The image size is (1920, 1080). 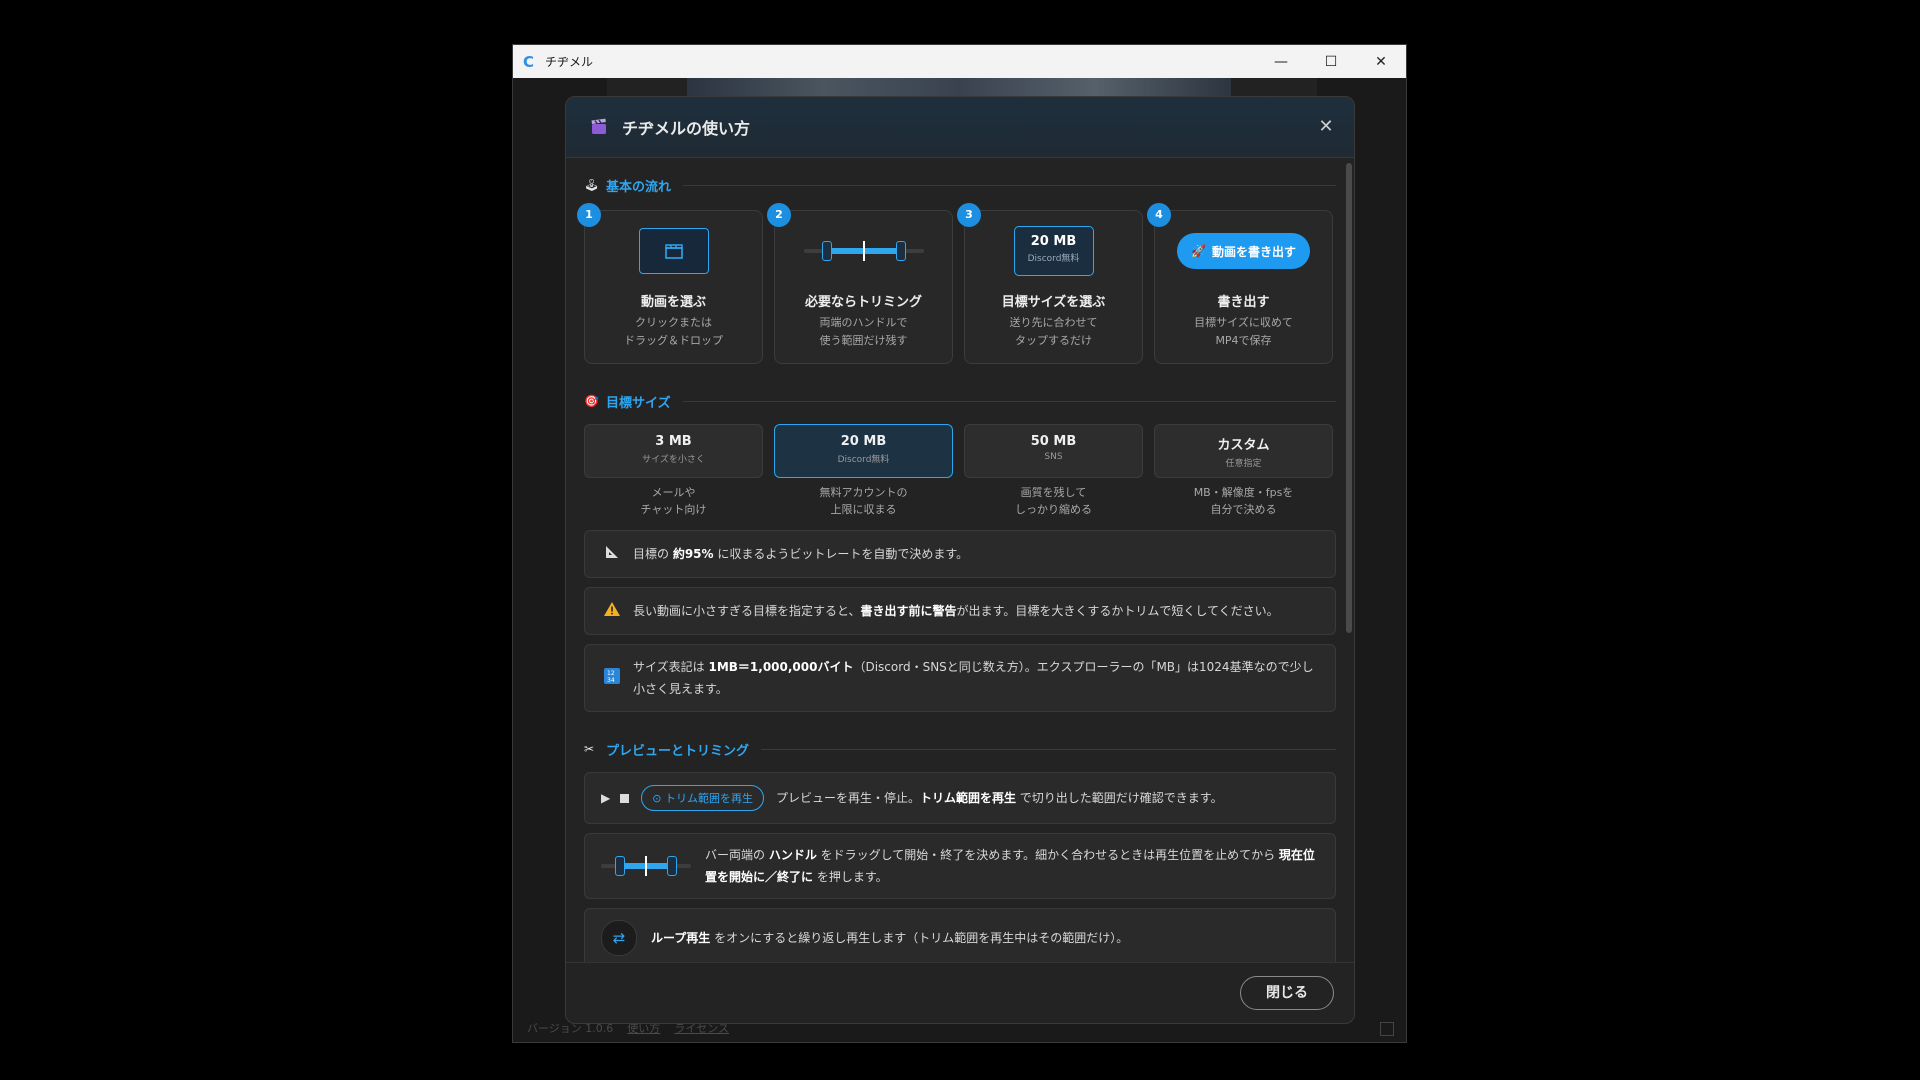 I want to click on joystick-icon: 🕹, so click(x=592, y=185).